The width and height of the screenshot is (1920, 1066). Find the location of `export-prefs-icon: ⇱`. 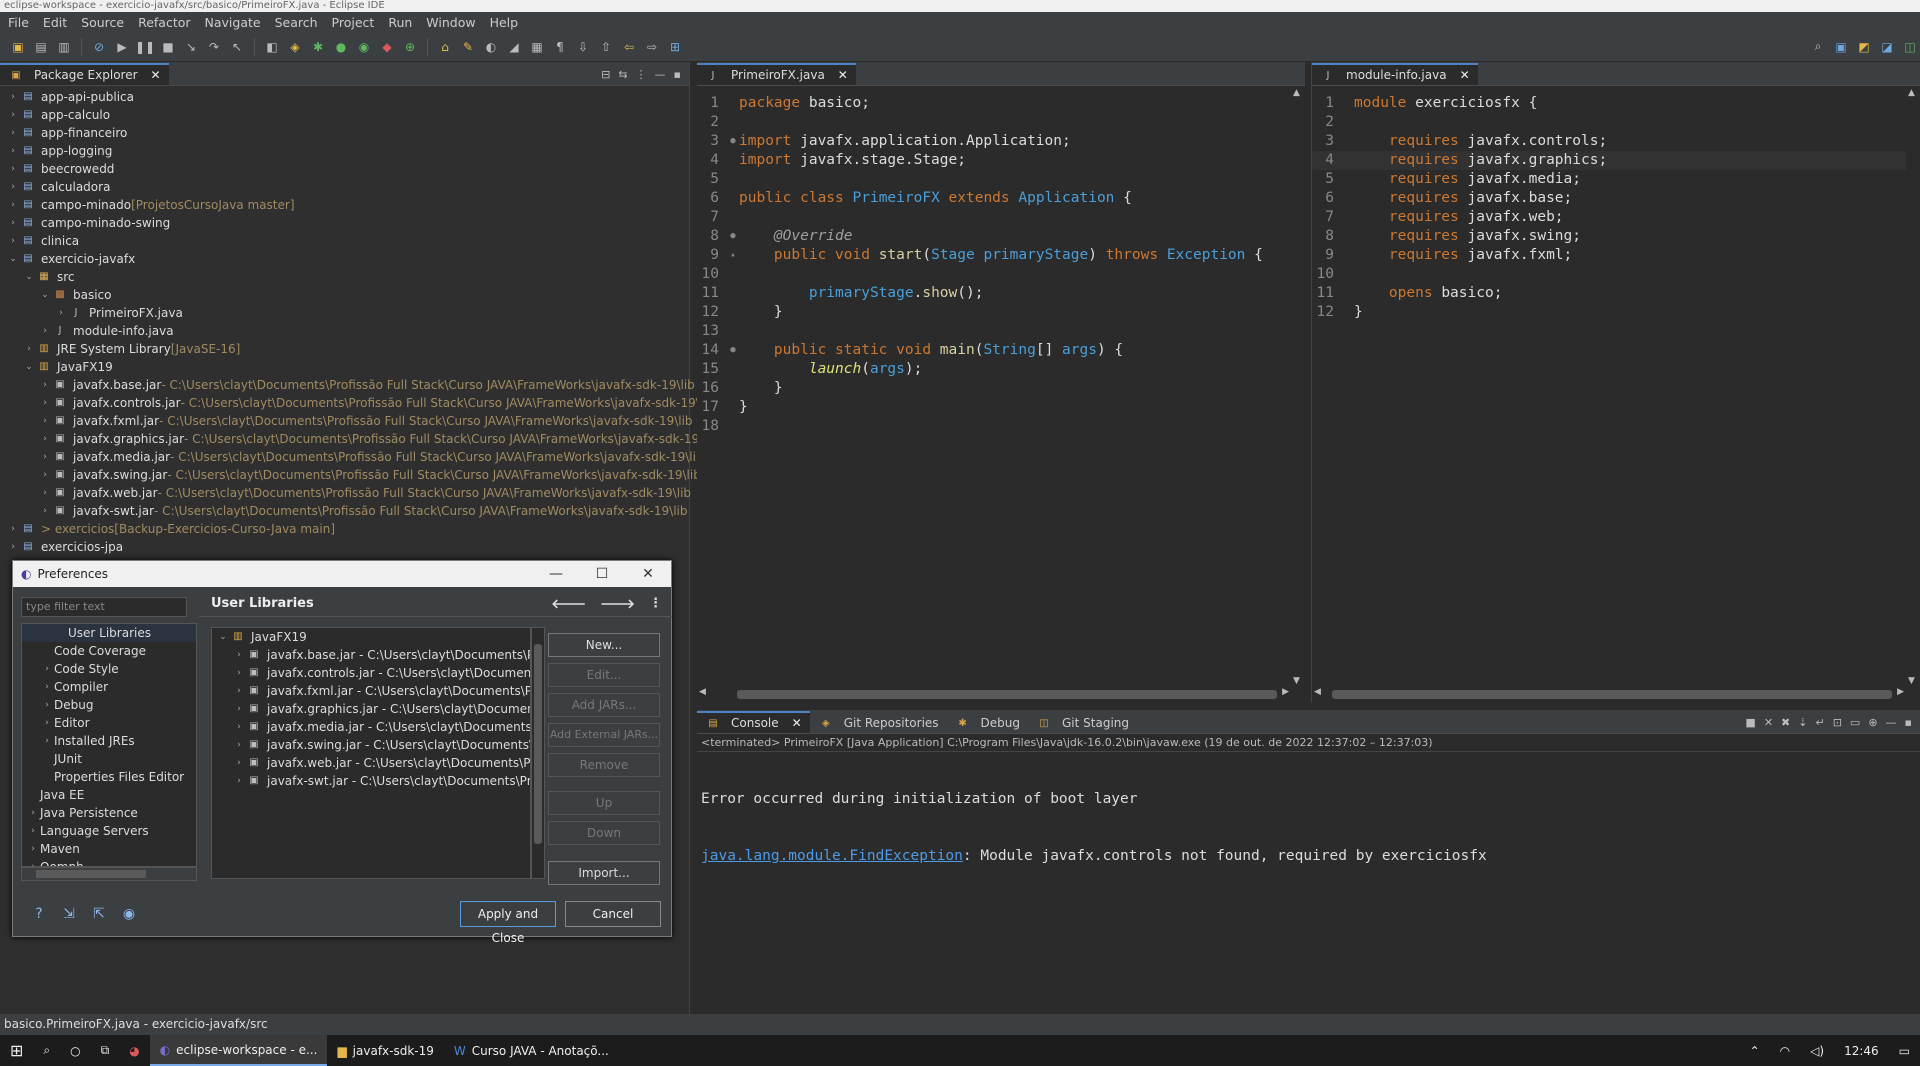

export-prefs-icon: ⇱ is located at coordinates (99, 916).